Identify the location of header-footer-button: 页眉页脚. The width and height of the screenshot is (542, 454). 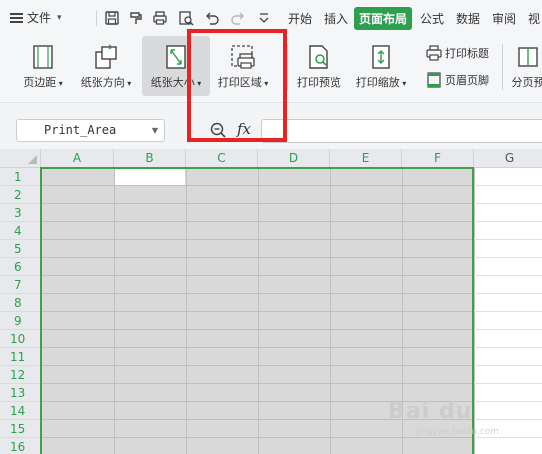
(457, 80).